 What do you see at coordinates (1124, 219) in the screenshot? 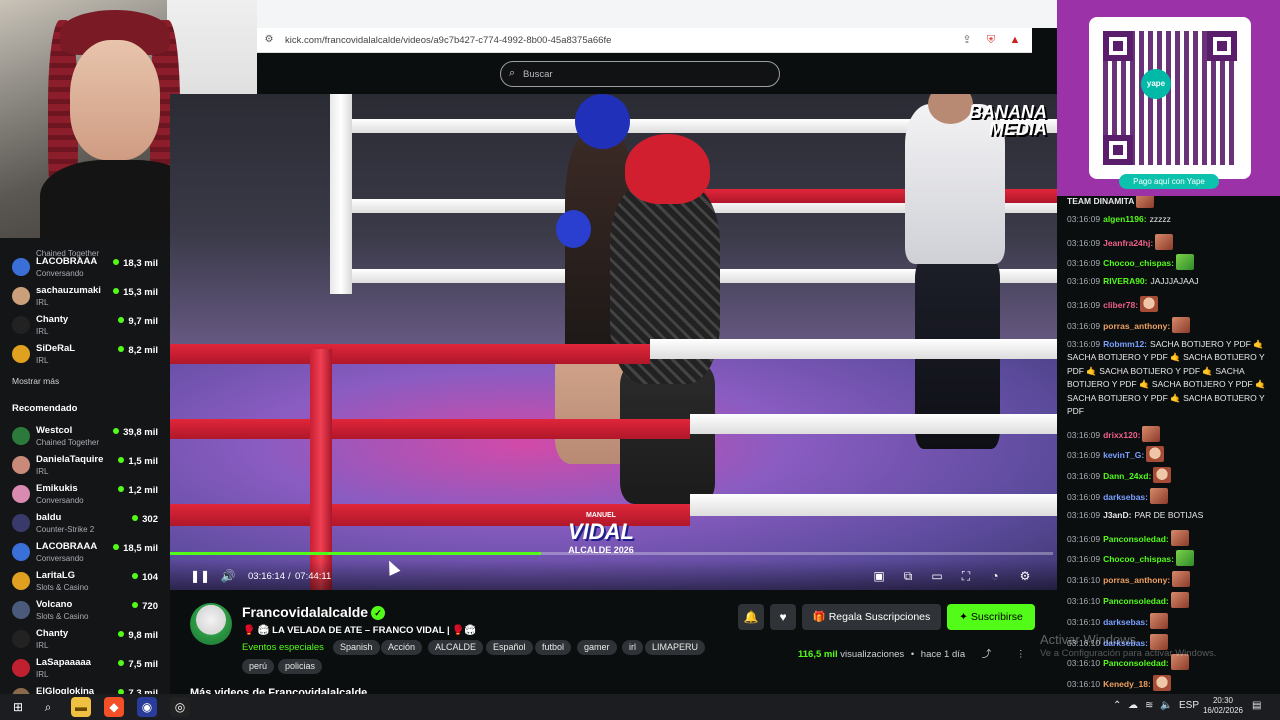
I see `chat-username: algen1196:` at bounding box center [1124, 219].